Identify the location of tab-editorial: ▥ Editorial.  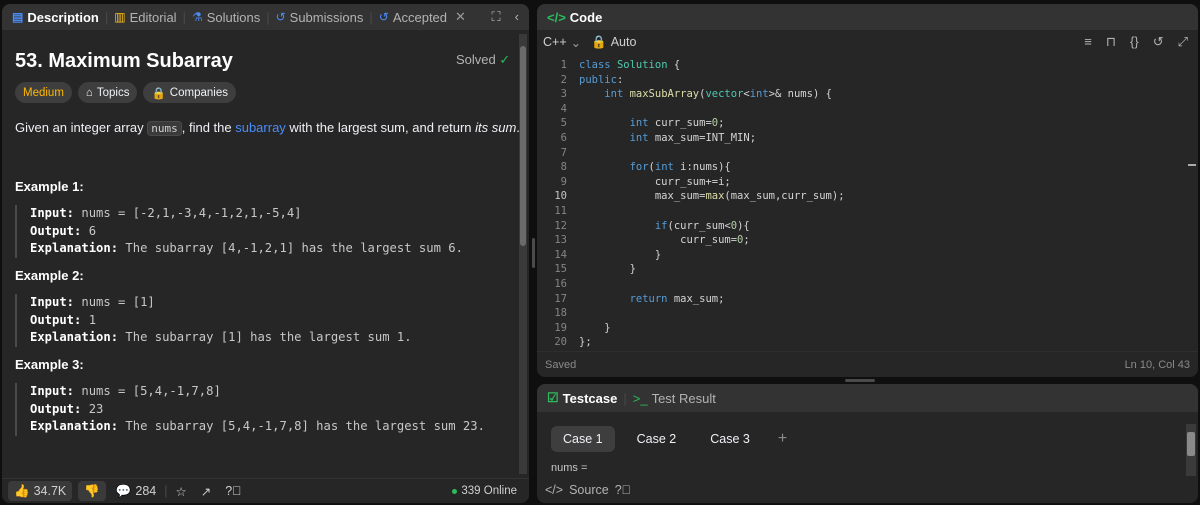
(145, 17).